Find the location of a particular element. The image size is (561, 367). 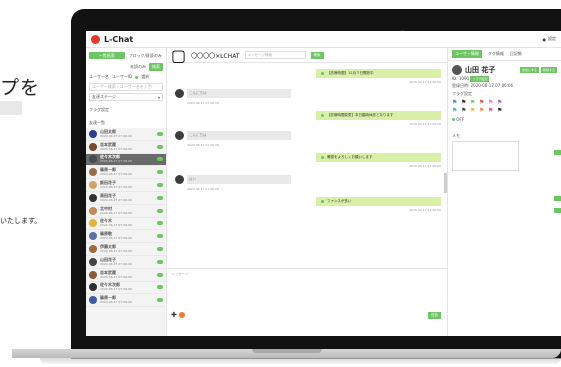

delete-button: 削除する is located at coordinates (548, 70).